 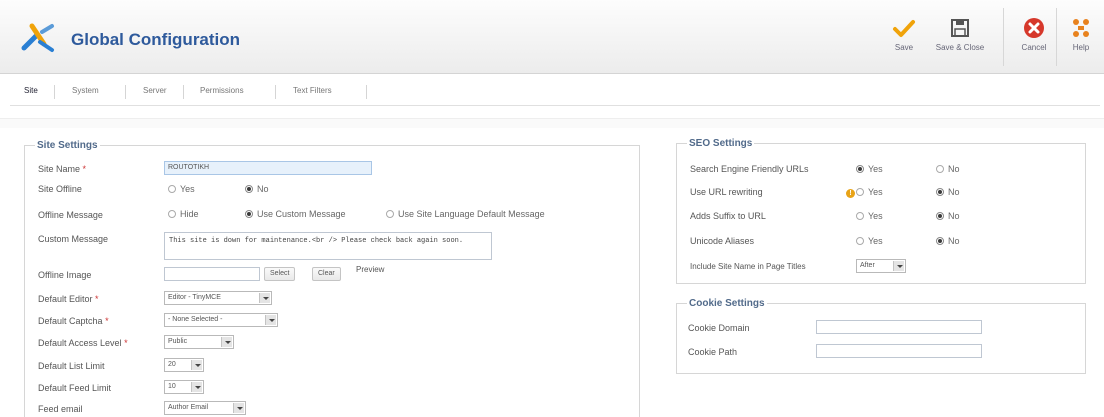 I want to click on default-captcha-label-text: Default Captcha, so click(x=70, y=321).